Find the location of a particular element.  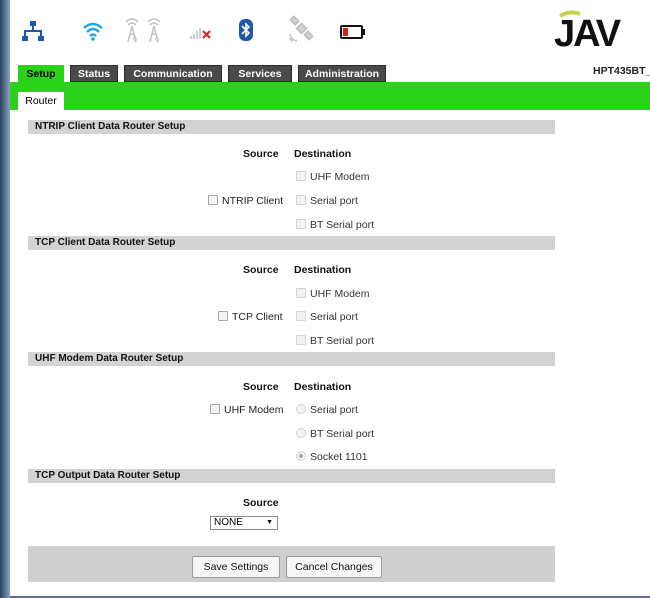

tcp-client-dest-bt-serial-port: BT Serial port is located at coordinates (335, 341).